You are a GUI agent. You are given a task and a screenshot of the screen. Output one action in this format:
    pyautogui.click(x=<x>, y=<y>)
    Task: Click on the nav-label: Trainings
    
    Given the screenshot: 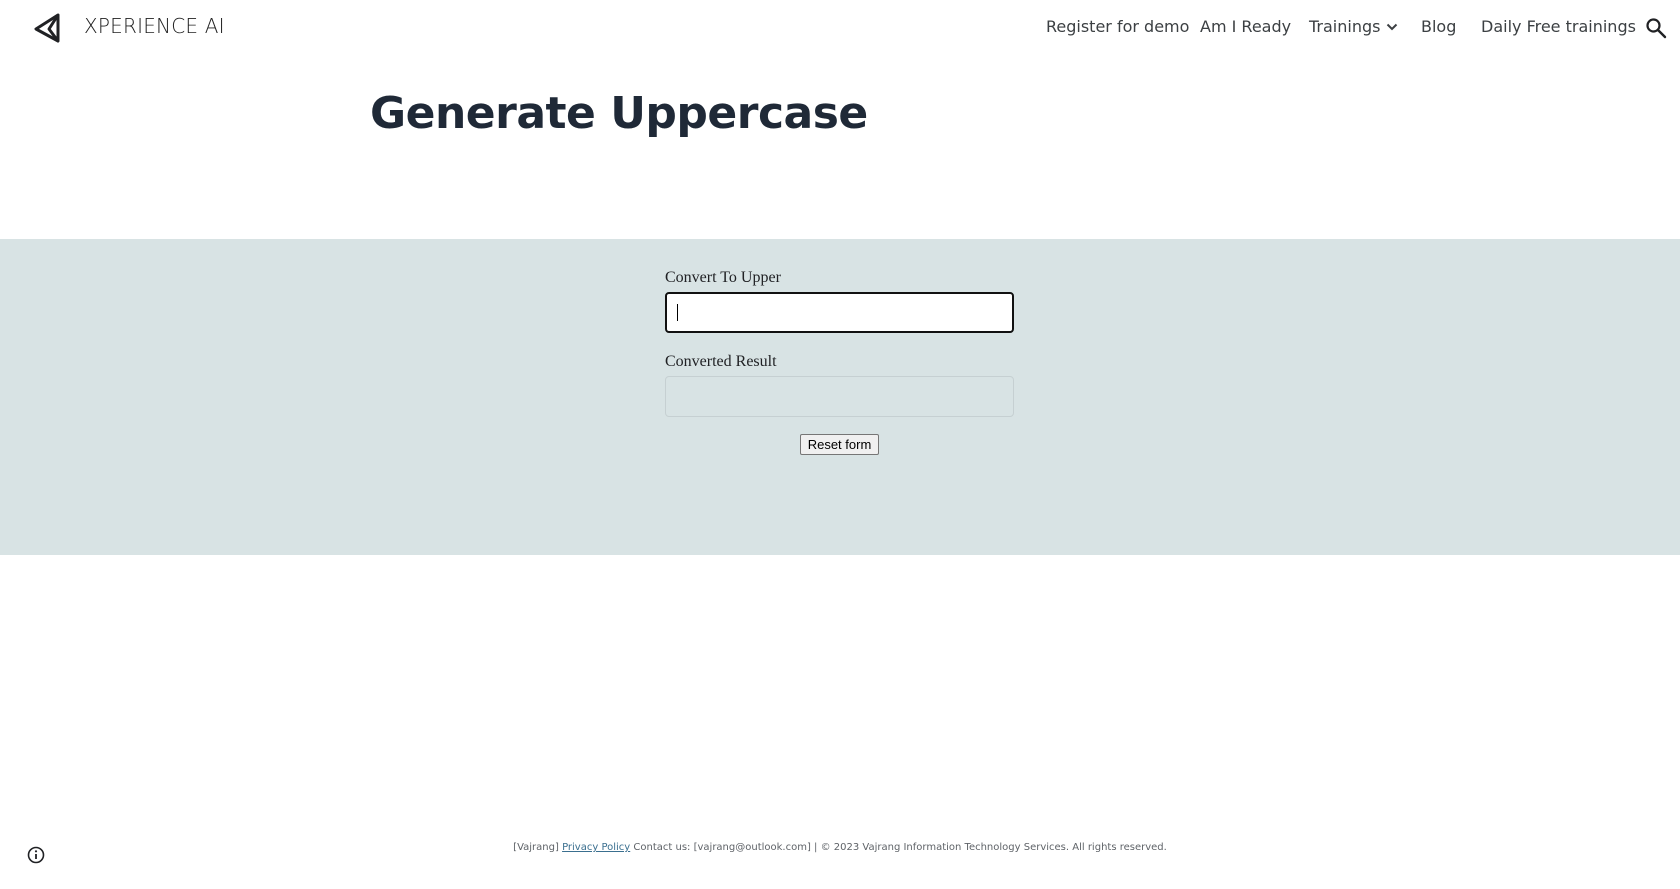 What is the action you would take?
    pyautogui.click(x=1345, y=26)
    